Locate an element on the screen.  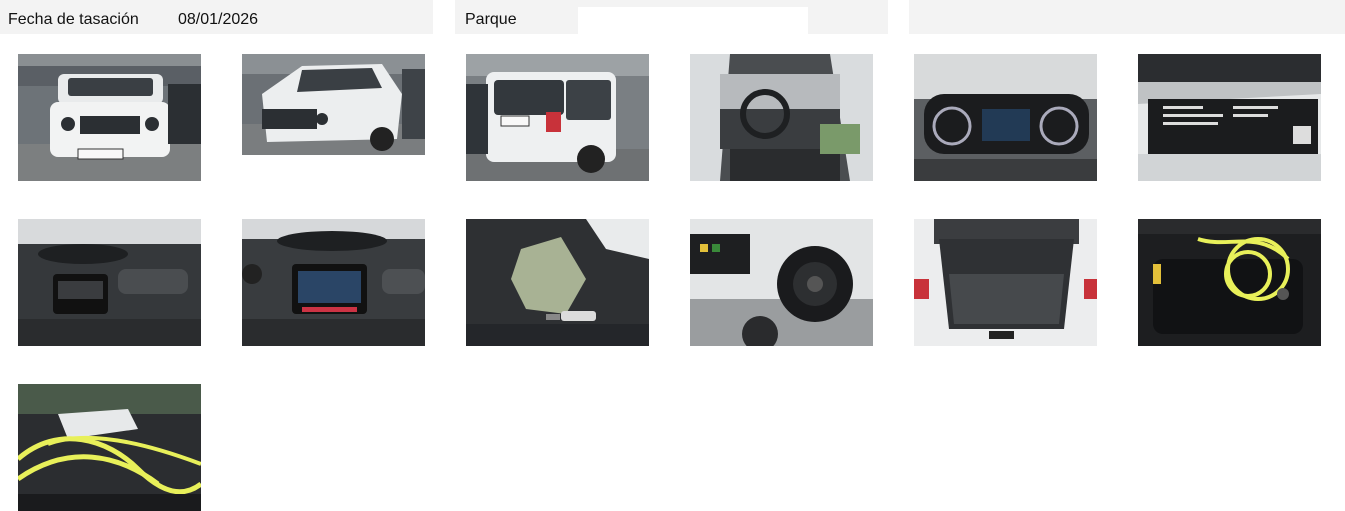
appraisal-date-label: Fecha de tasación is located at coordinates (73, 19).